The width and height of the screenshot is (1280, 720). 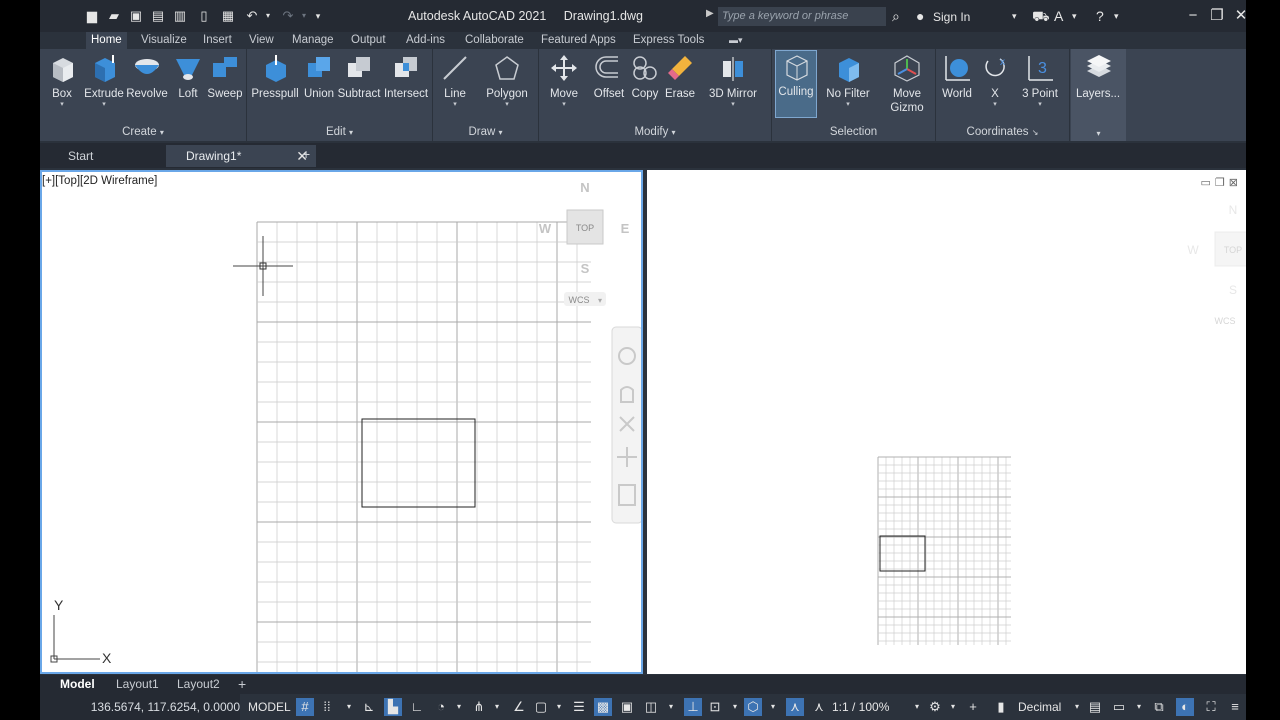 I want to click on 3d-object-snap-icon: ◫, so click(x=651, y=707).